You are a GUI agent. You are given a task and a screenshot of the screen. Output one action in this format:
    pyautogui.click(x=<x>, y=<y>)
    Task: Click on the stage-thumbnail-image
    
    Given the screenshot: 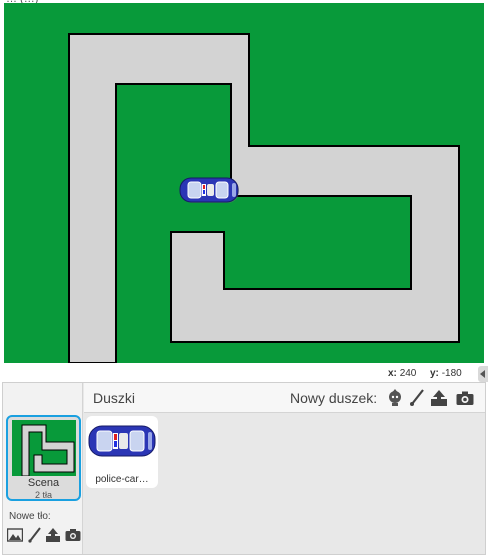 What is the action you would take?
    pyautogui.click(x=44, y=448)
    